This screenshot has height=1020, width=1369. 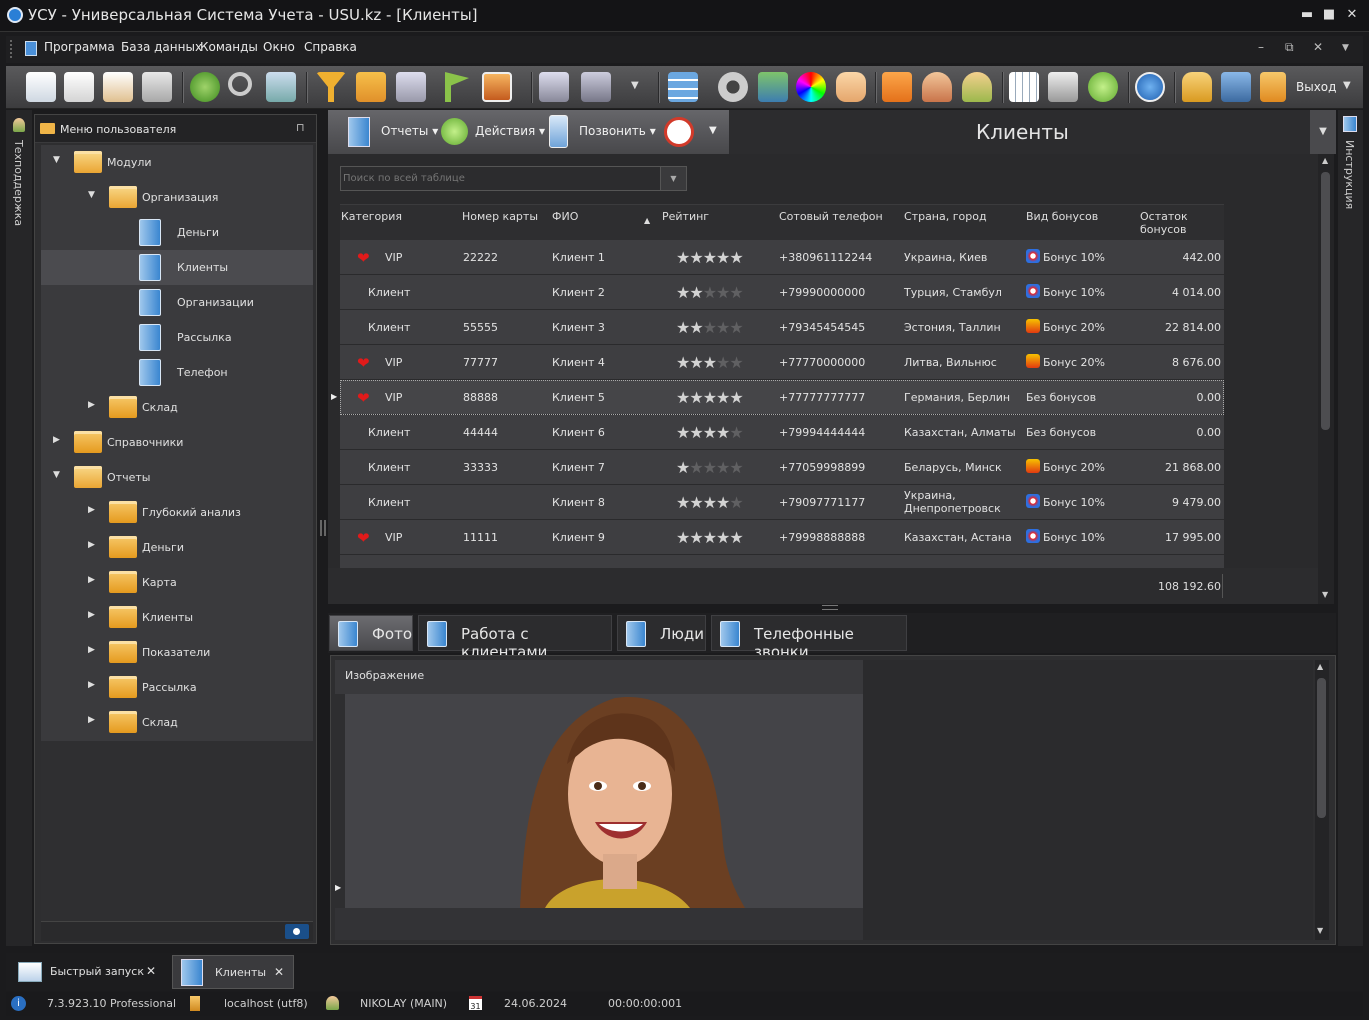 What do you see at coordinates (685, 216) in the screenshot?
I see `col-rating: Рейтинг` at bounding box center [685, 216].